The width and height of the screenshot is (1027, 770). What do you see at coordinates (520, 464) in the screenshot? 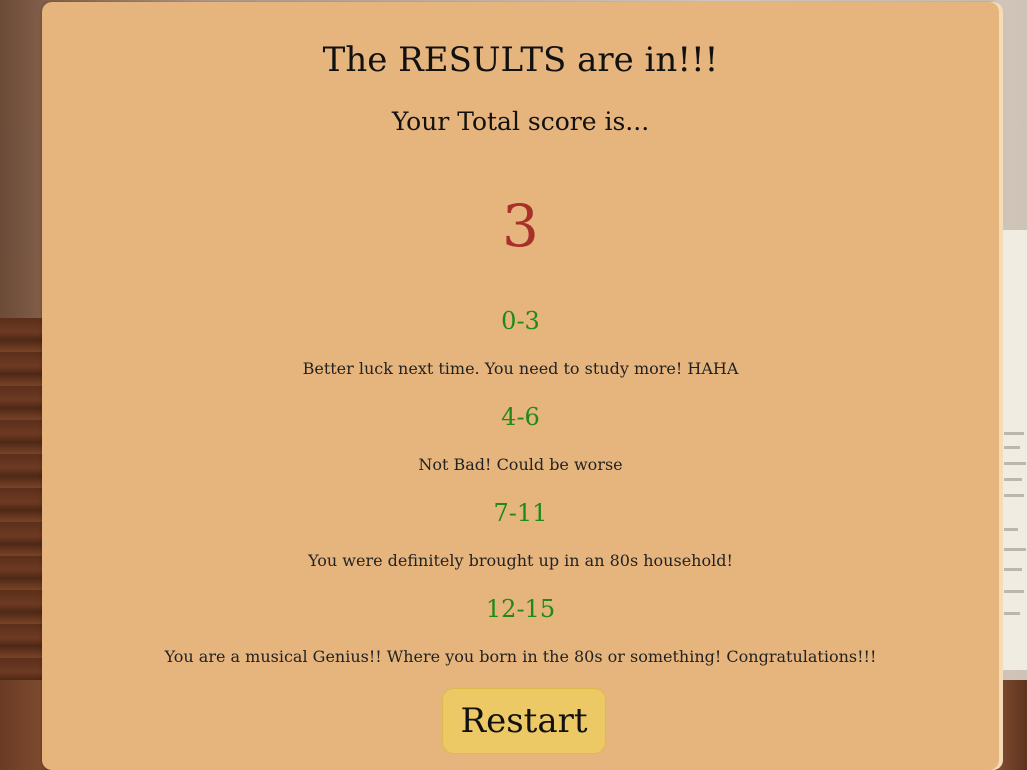
I see `score-message-4-6: Not Bad! Could be worse` at bounding box center [520, 464].